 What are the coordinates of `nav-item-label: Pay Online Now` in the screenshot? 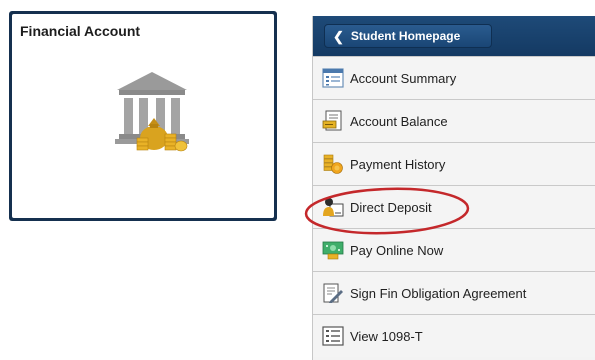 It's located at (397, 250).